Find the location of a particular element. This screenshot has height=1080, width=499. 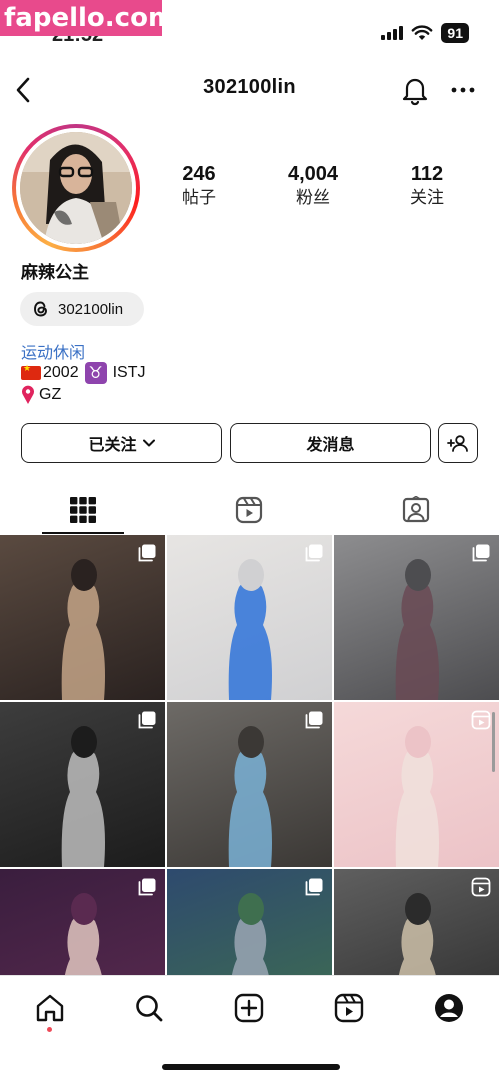

search-icon is located at coordinates (149, 1008).